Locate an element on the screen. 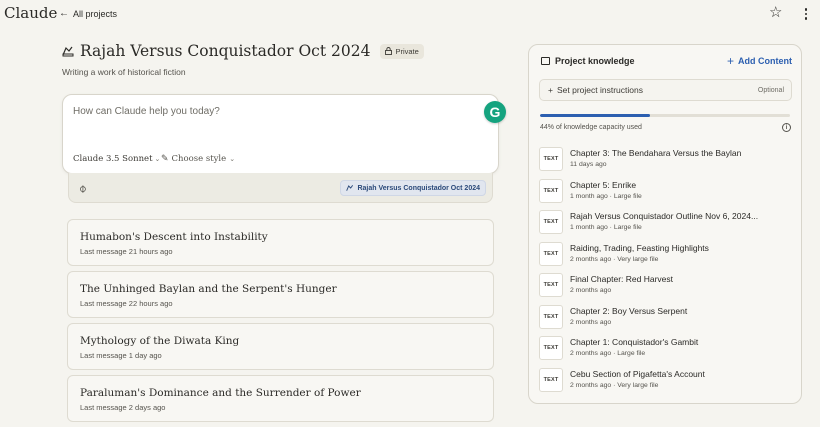 Image resolution: width=820 pixels, height=427 pixels. info-icon: i is located at coordinates (786, 127).